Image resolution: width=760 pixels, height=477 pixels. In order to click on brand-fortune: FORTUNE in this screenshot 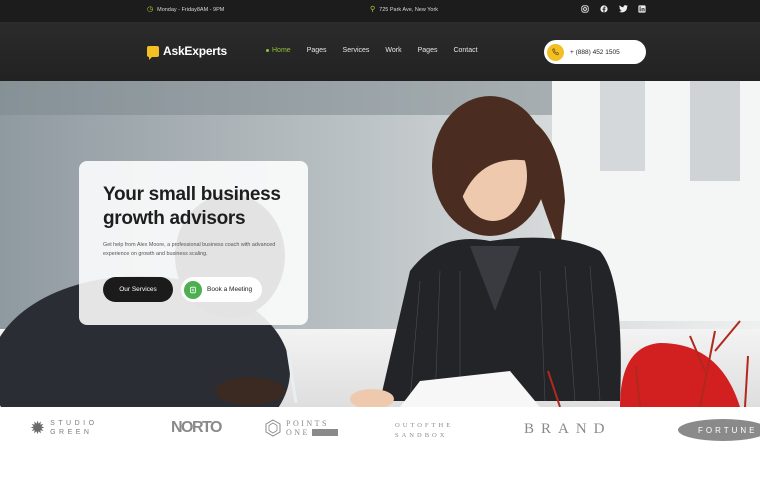, I will do `click(719, 430)`.